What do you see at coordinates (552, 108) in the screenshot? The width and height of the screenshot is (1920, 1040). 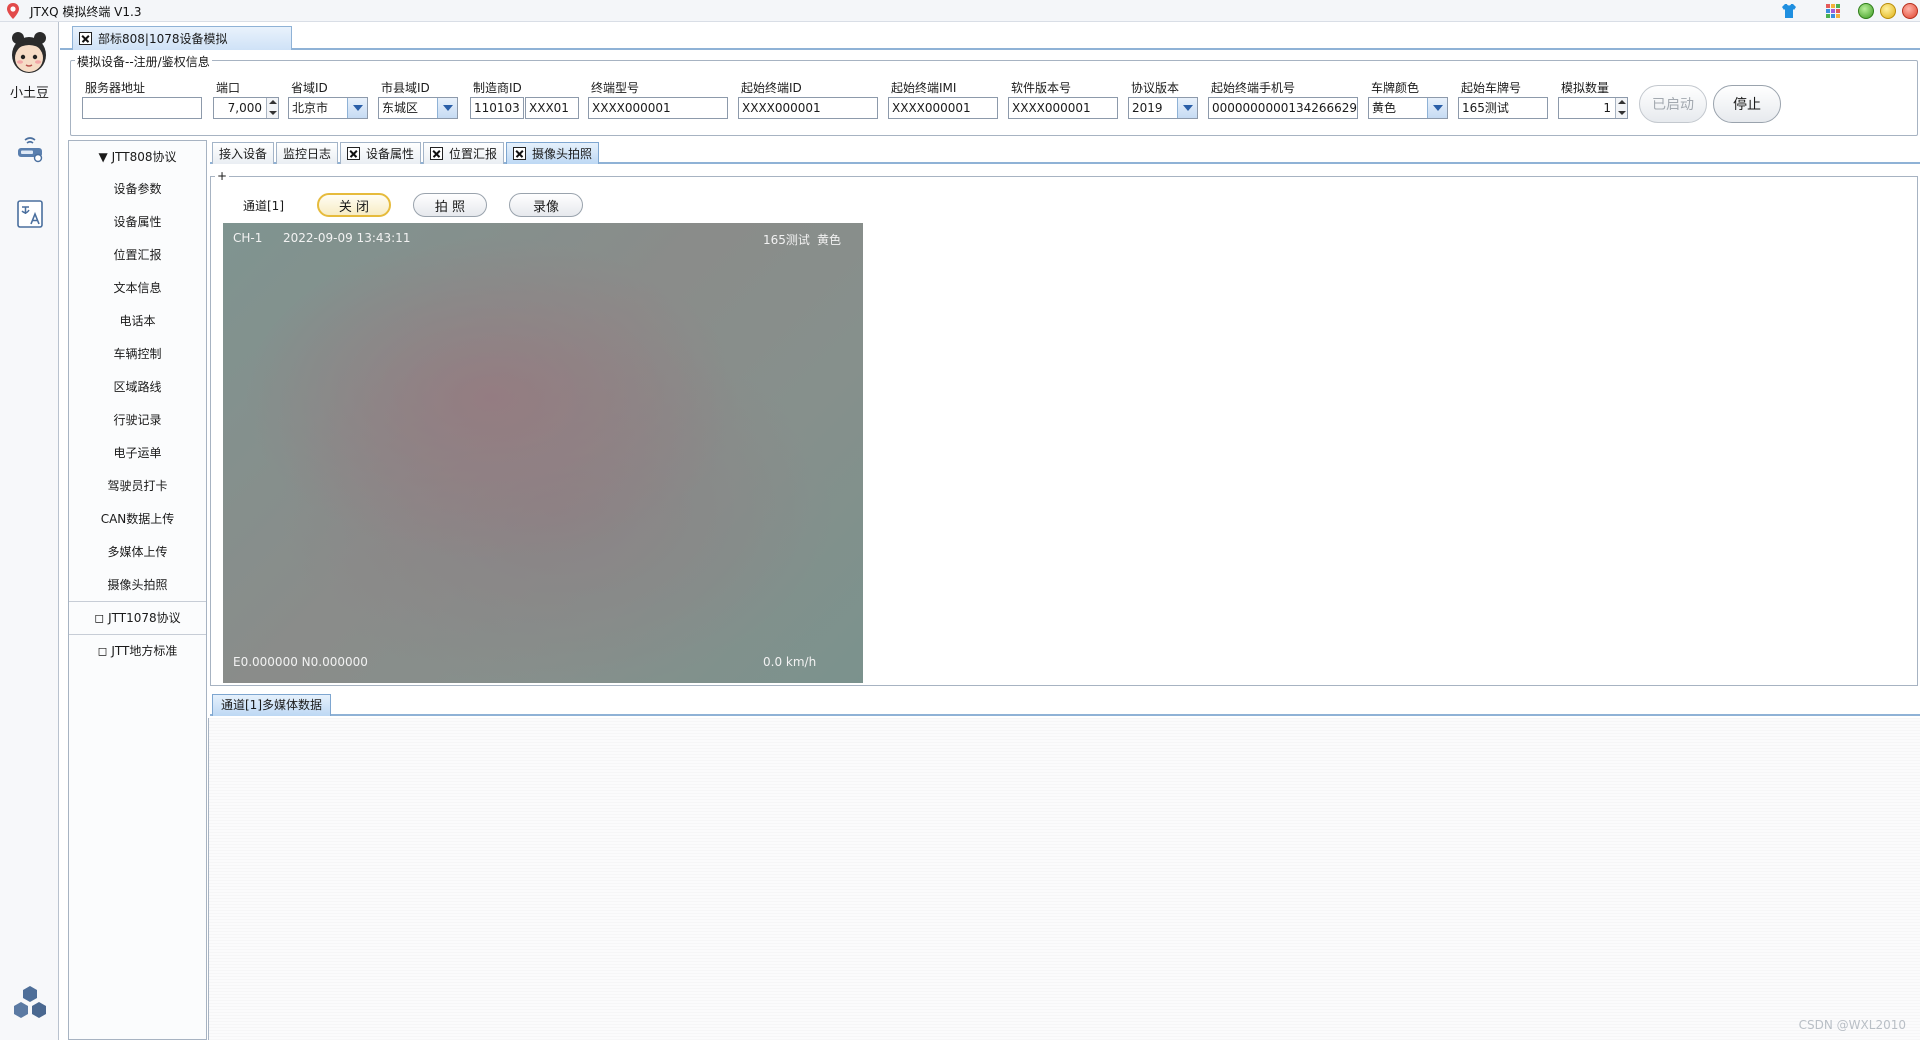 I see `maker-suffix-input: XXX01` at bounding box center [552, 108].